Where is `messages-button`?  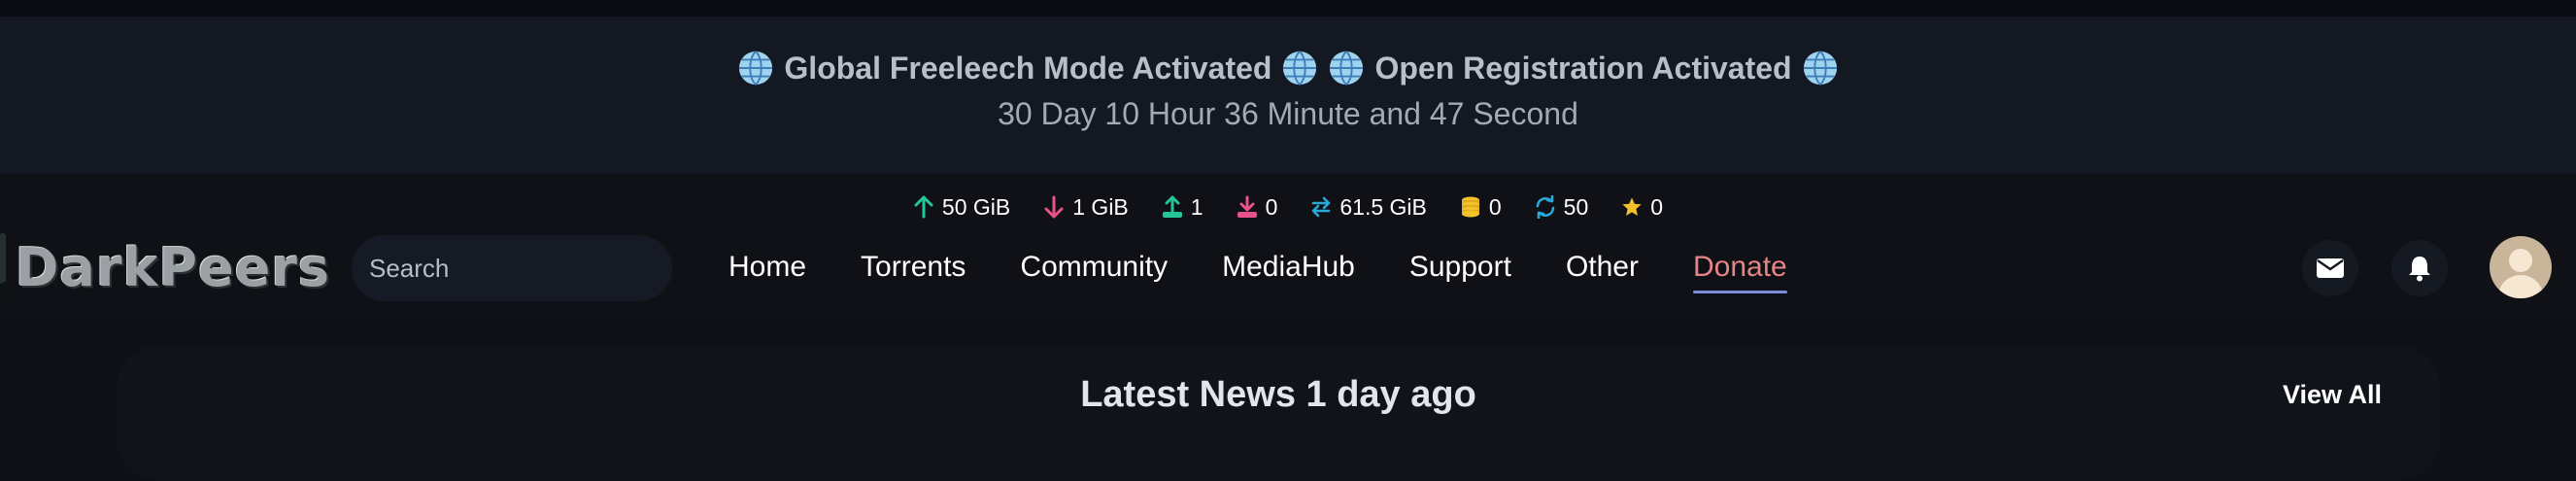
messages-button is located at coordinates (2330, 268).